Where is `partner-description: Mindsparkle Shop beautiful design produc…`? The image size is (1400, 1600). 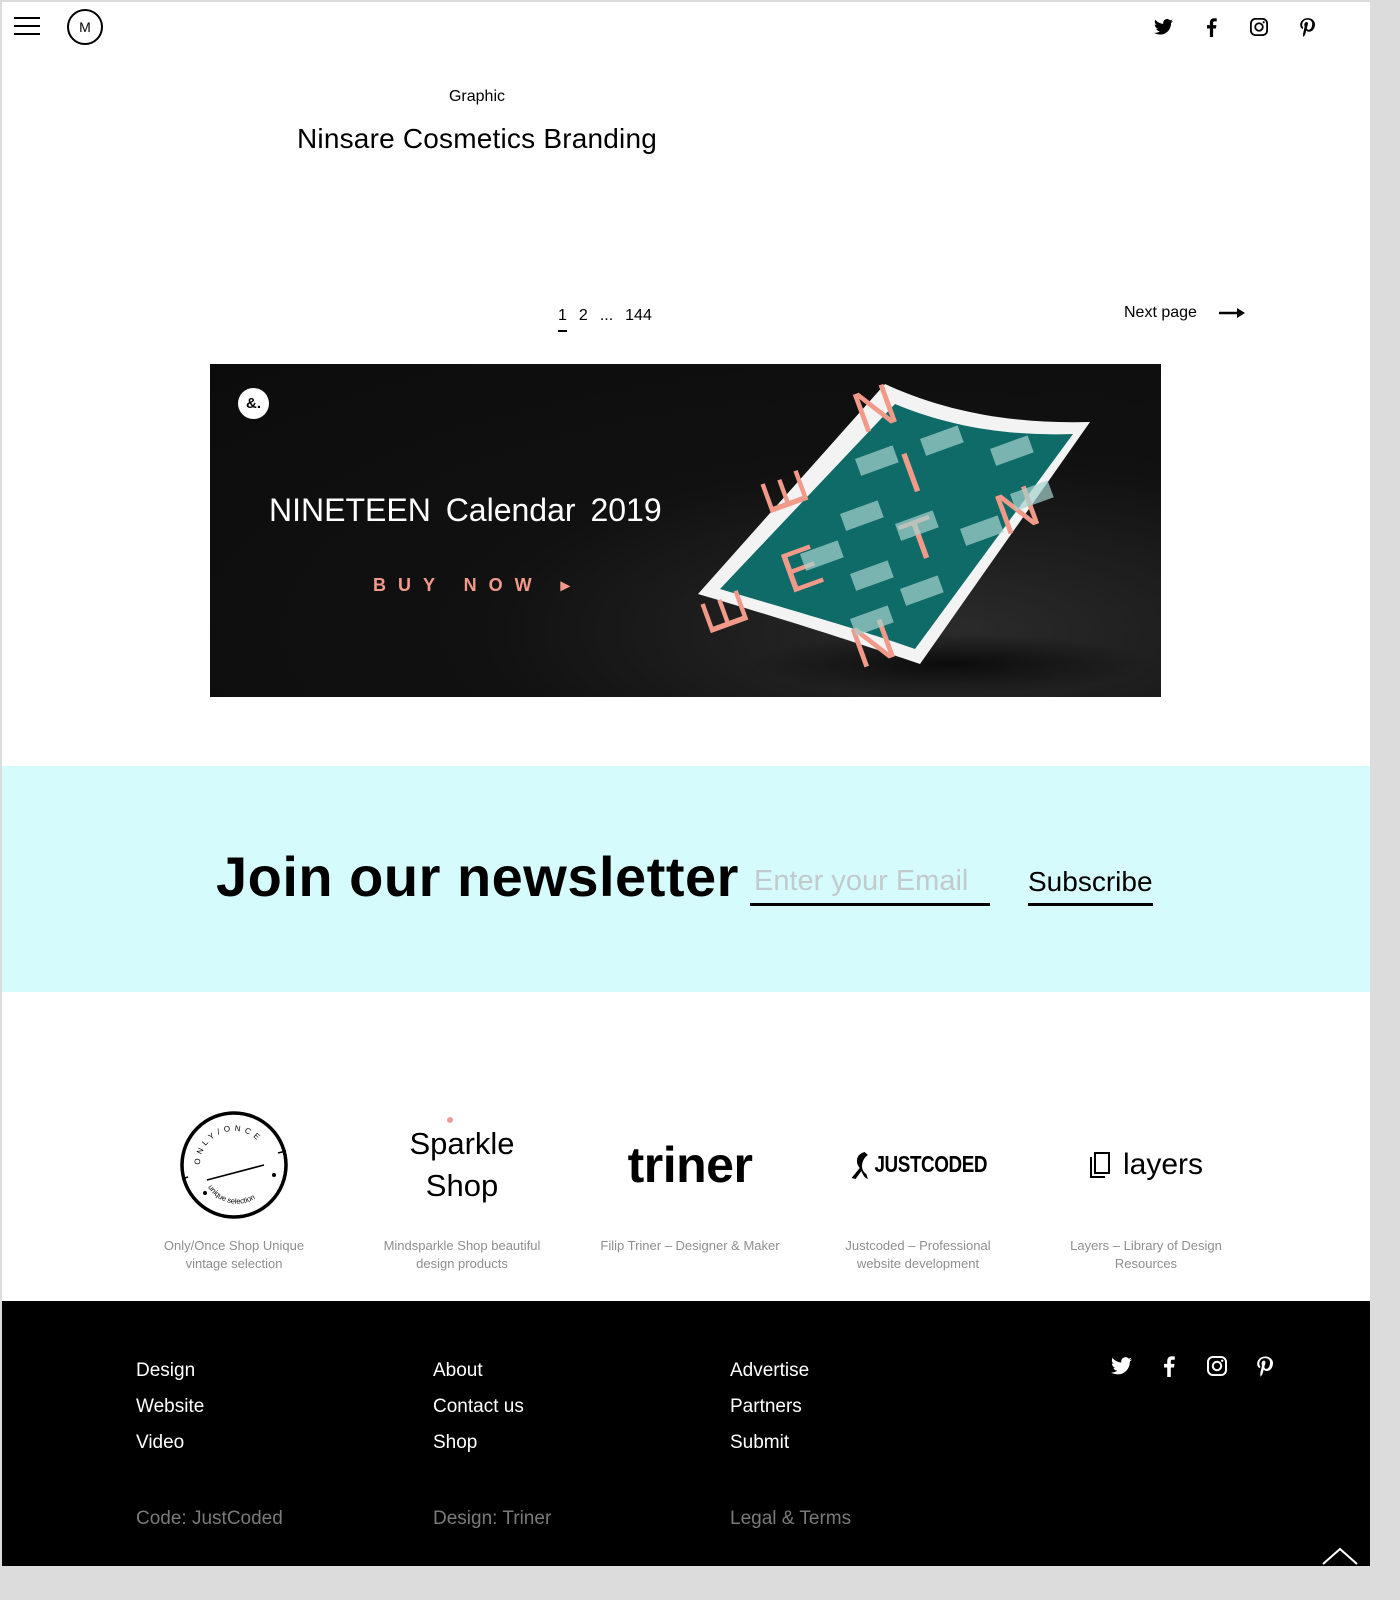 partner-description: Mindsparkle Shop beautiful design produc… is located at coordinates (462, 1254).